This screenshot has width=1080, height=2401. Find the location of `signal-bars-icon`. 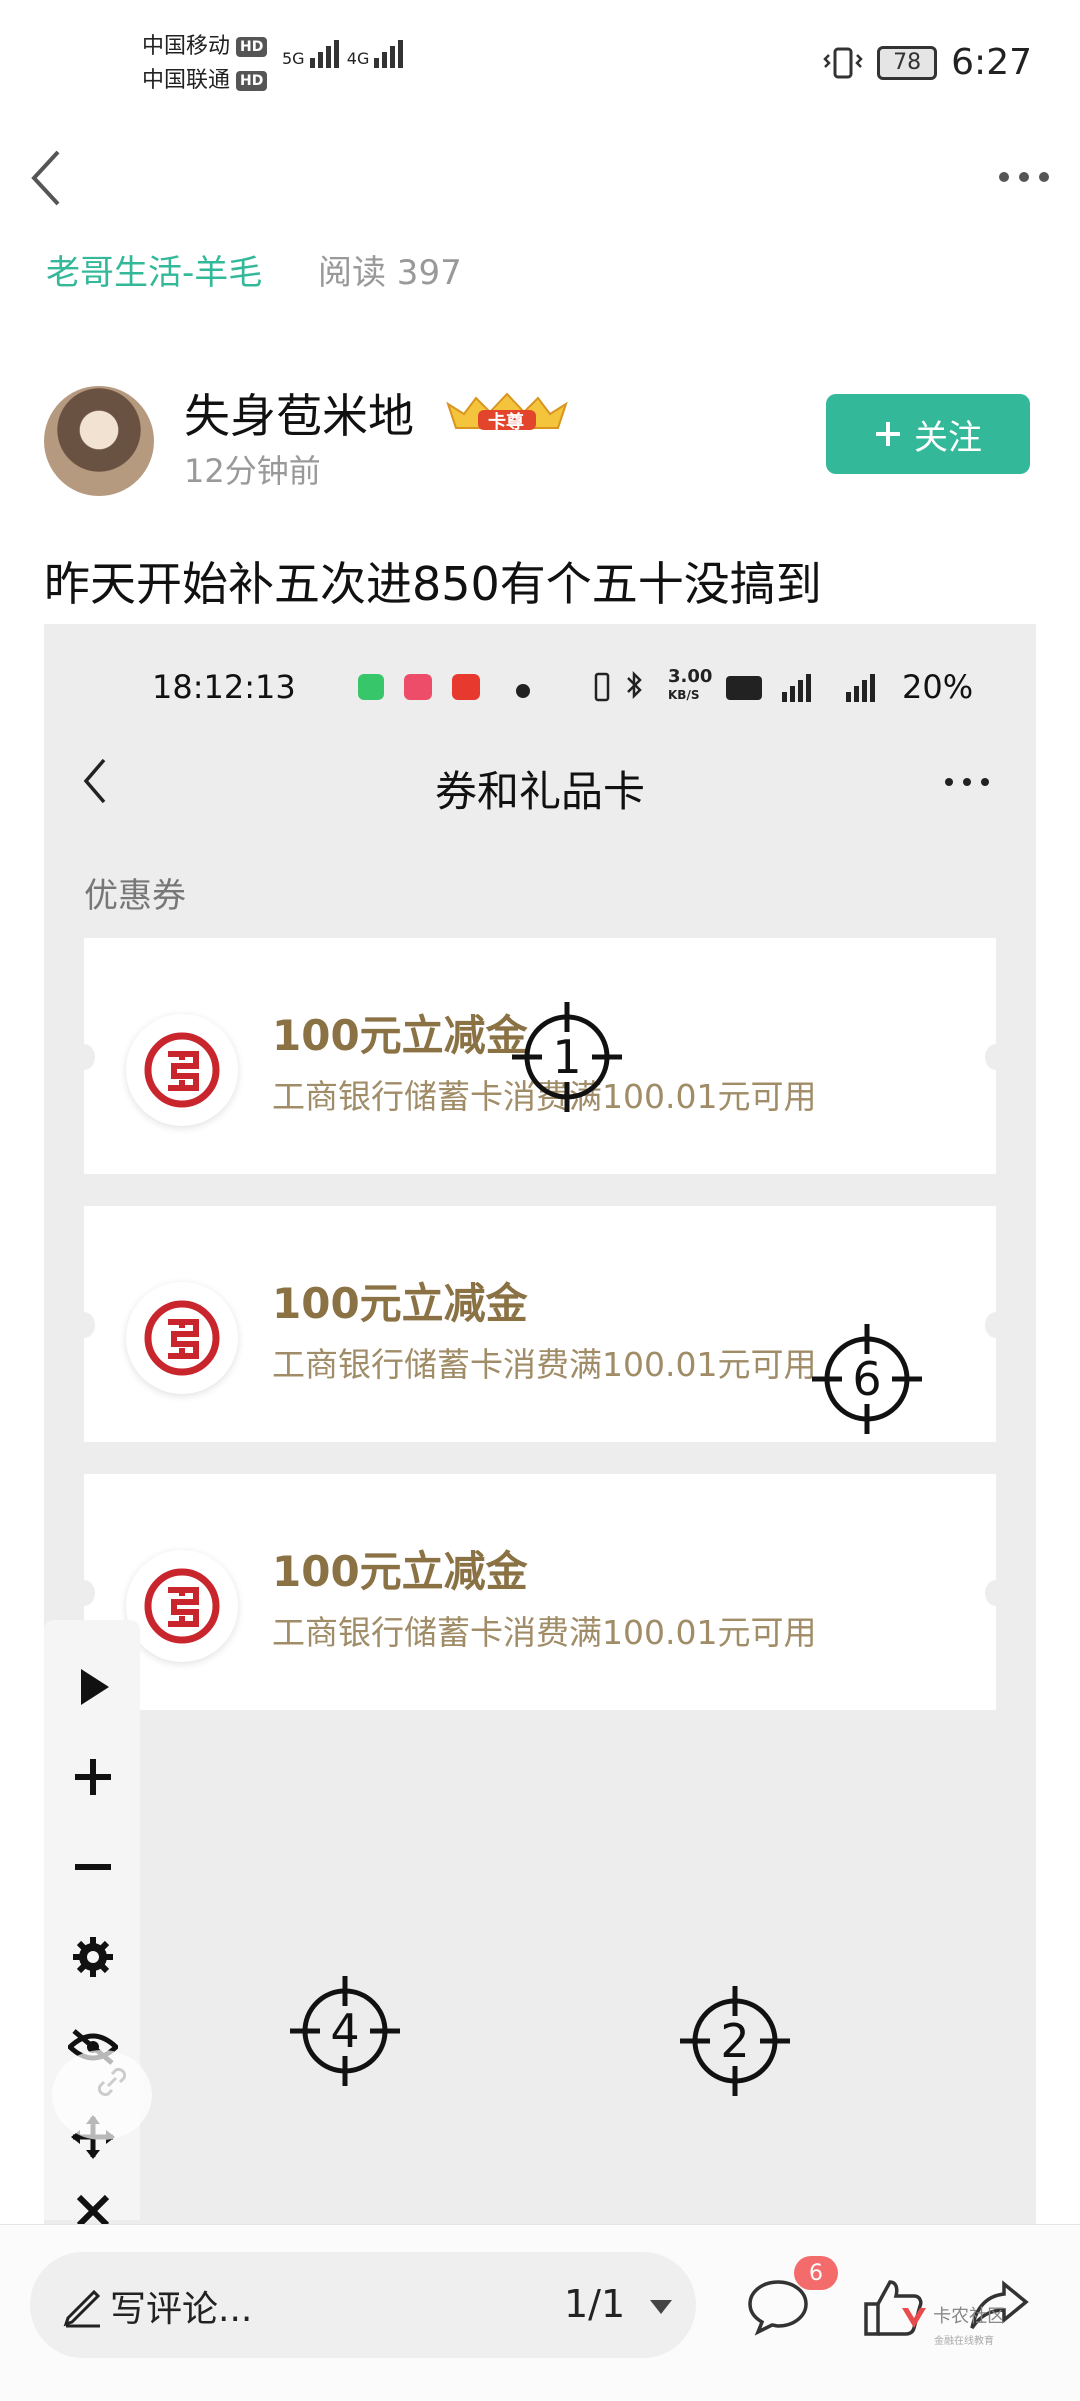

signal-bars-icon is located at coordinates (325, 54).